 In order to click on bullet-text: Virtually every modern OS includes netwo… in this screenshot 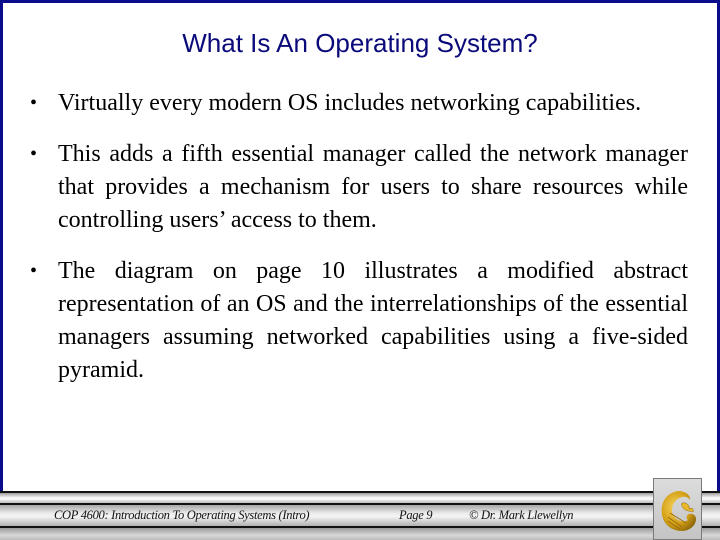, I will do `click(350, 103)`.